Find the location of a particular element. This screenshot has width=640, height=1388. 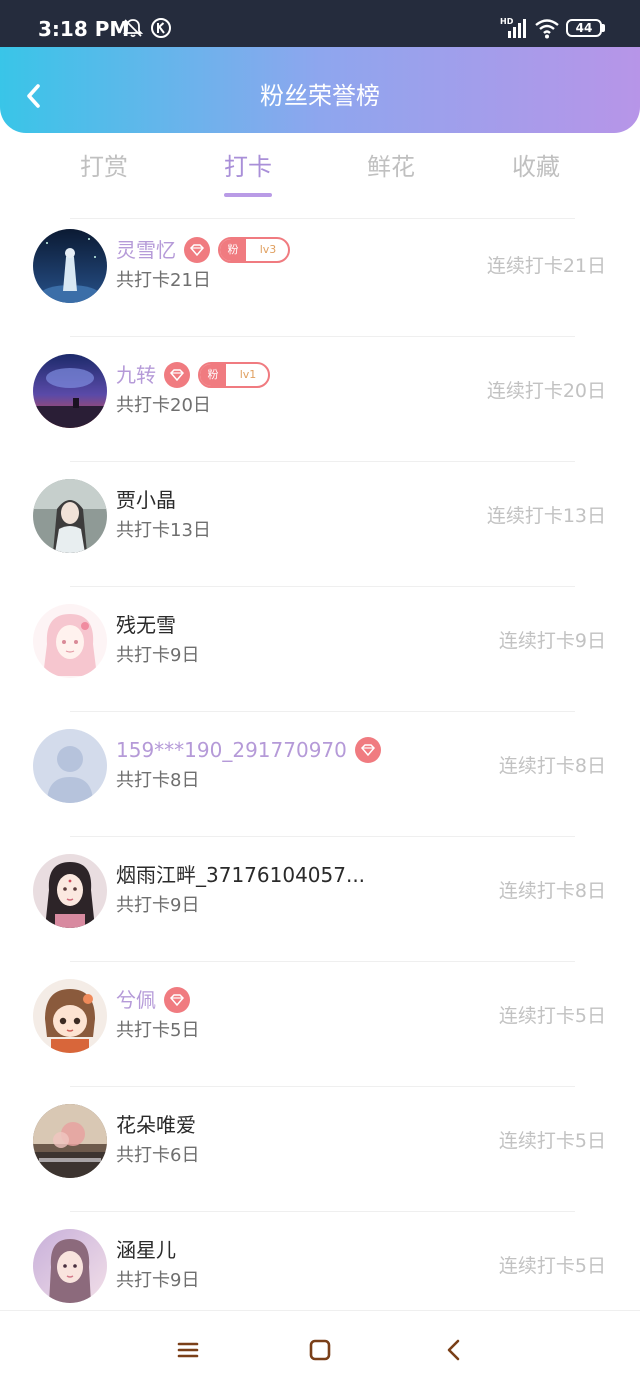

total-checkins: 共打卡6日 is located at coordinates (158, 1155).